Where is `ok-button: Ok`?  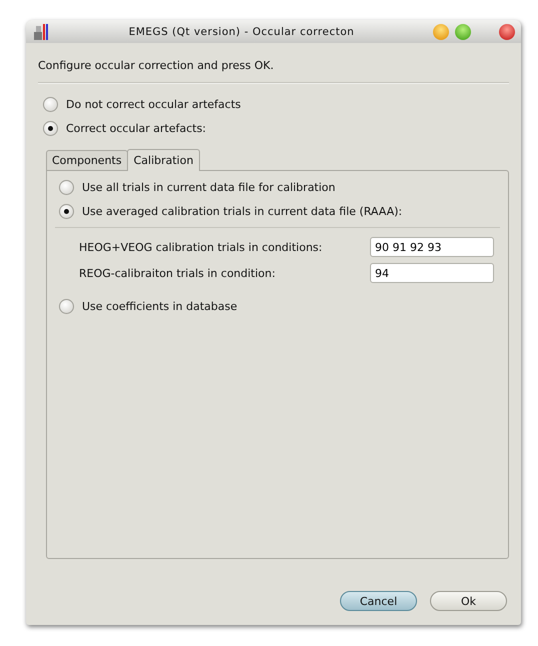 ok-button: Ok is located at coordinates (468, 601).